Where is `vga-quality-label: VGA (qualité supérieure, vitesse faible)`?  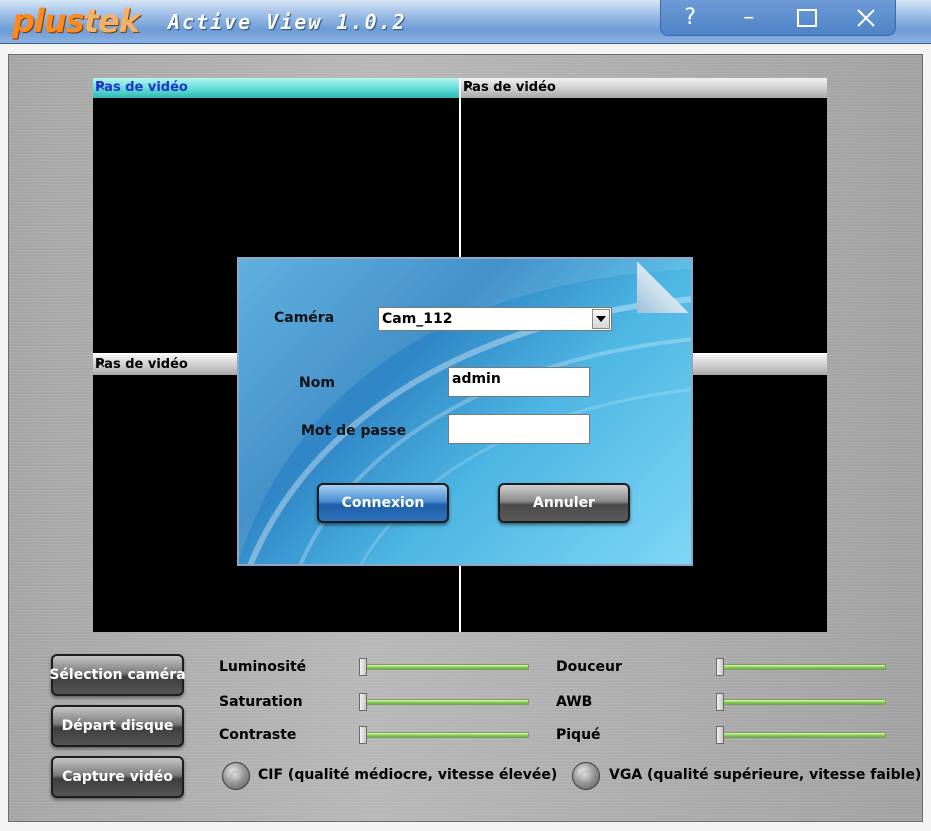 vga-quality-label: VGA (qualité supérieure, vitesse faible) is located at coordinates (765, 775).